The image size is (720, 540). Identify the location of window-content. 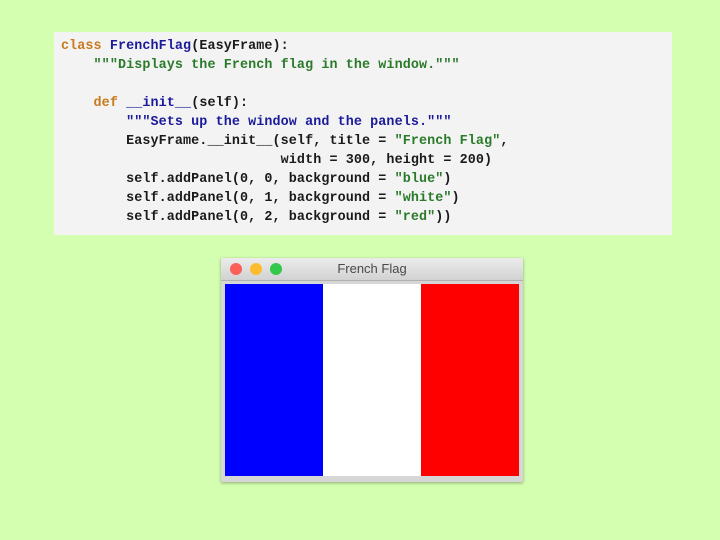
(372, 380).